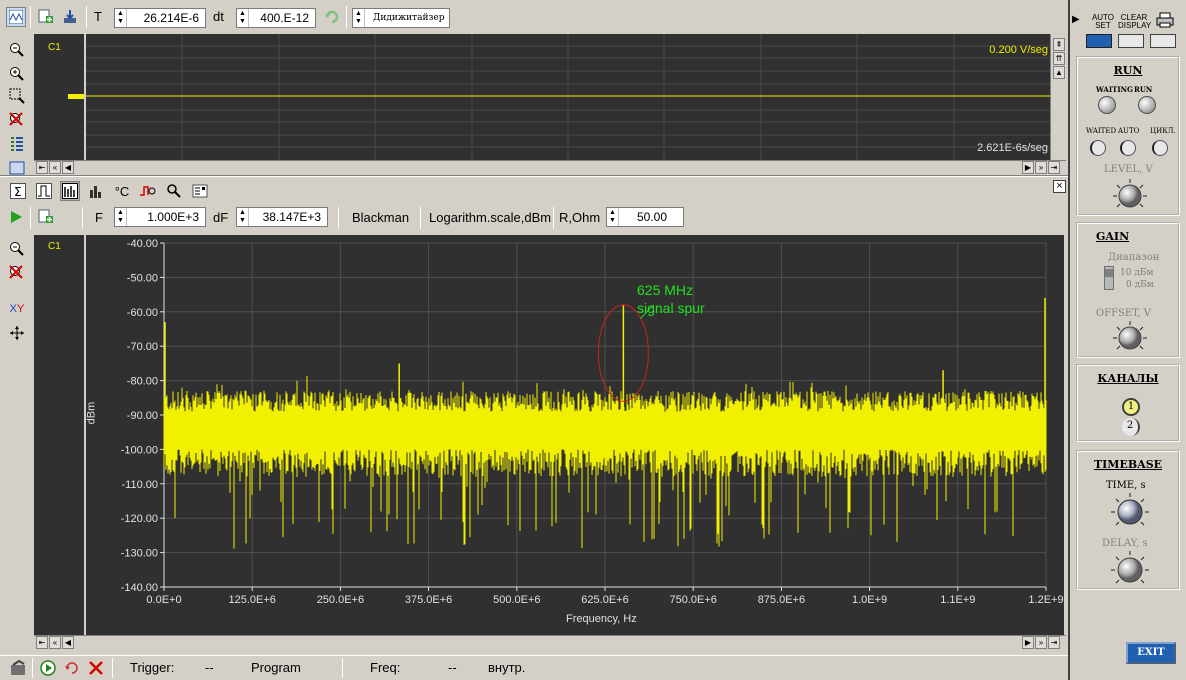 This screenshot has height=680, width=1186. I want to click on refresh-icon, so click(72, 668).